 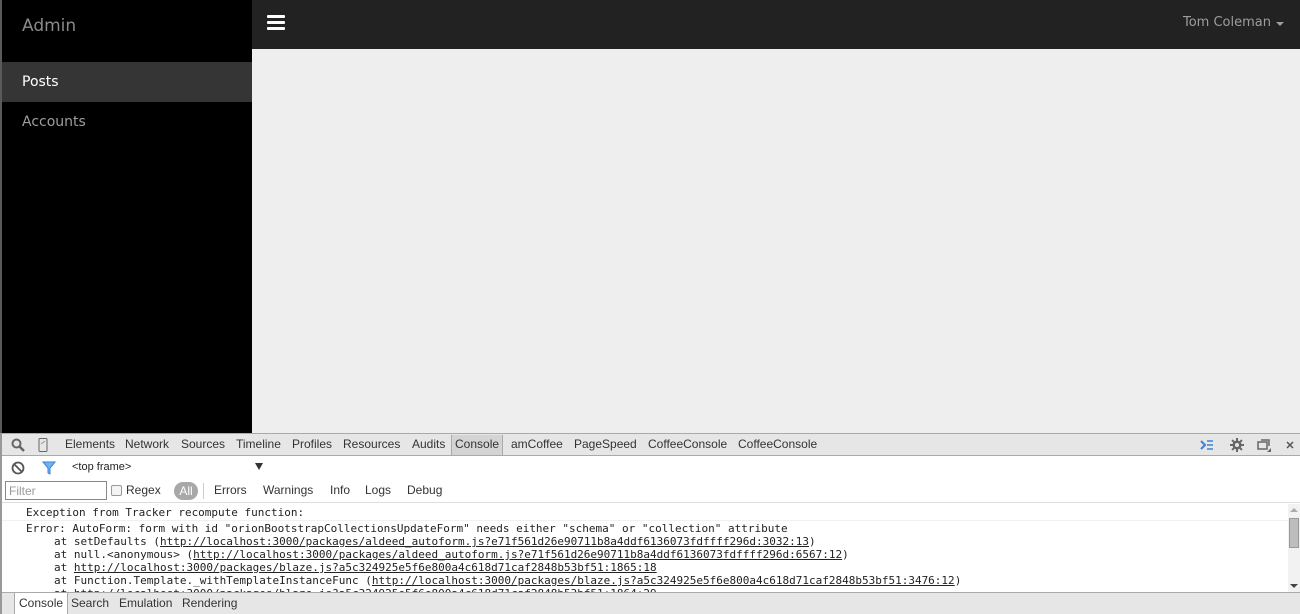 I want to click on device-mode-icon, so click(x=43, y=445).